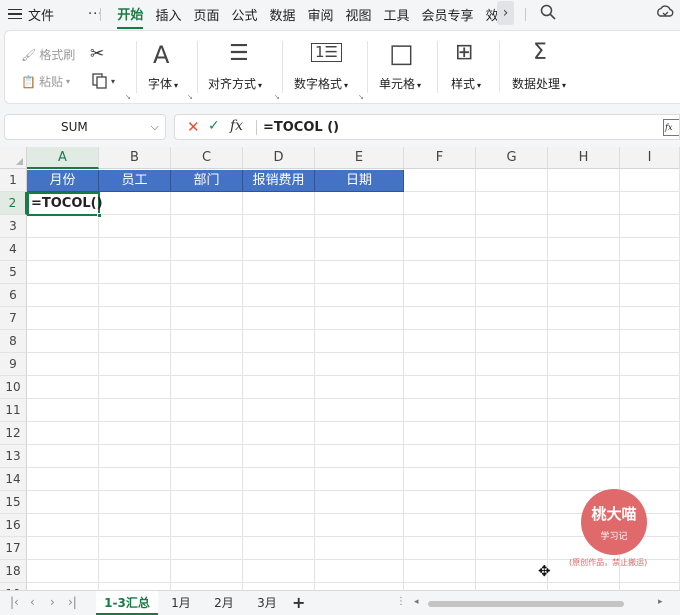 The width and height of the screenshot is (680, 615). What do you see at coordinates (359, 158) in the screenshot?
I see `column-header-e: E` at bounding box center [359, 158].